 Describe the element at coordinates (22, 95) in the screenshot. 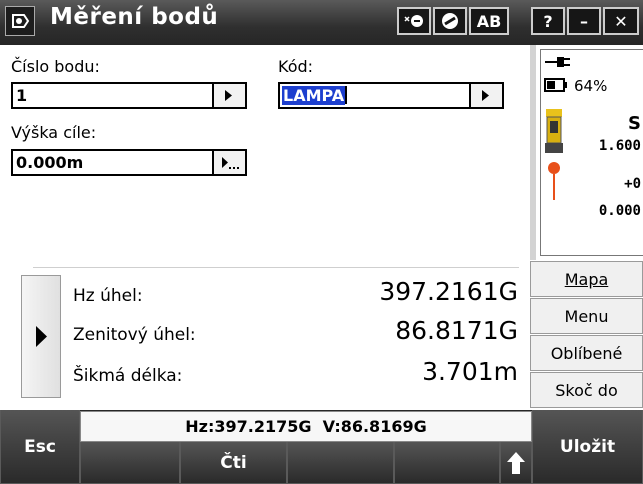

I see `point-number-value: 1` at that location.